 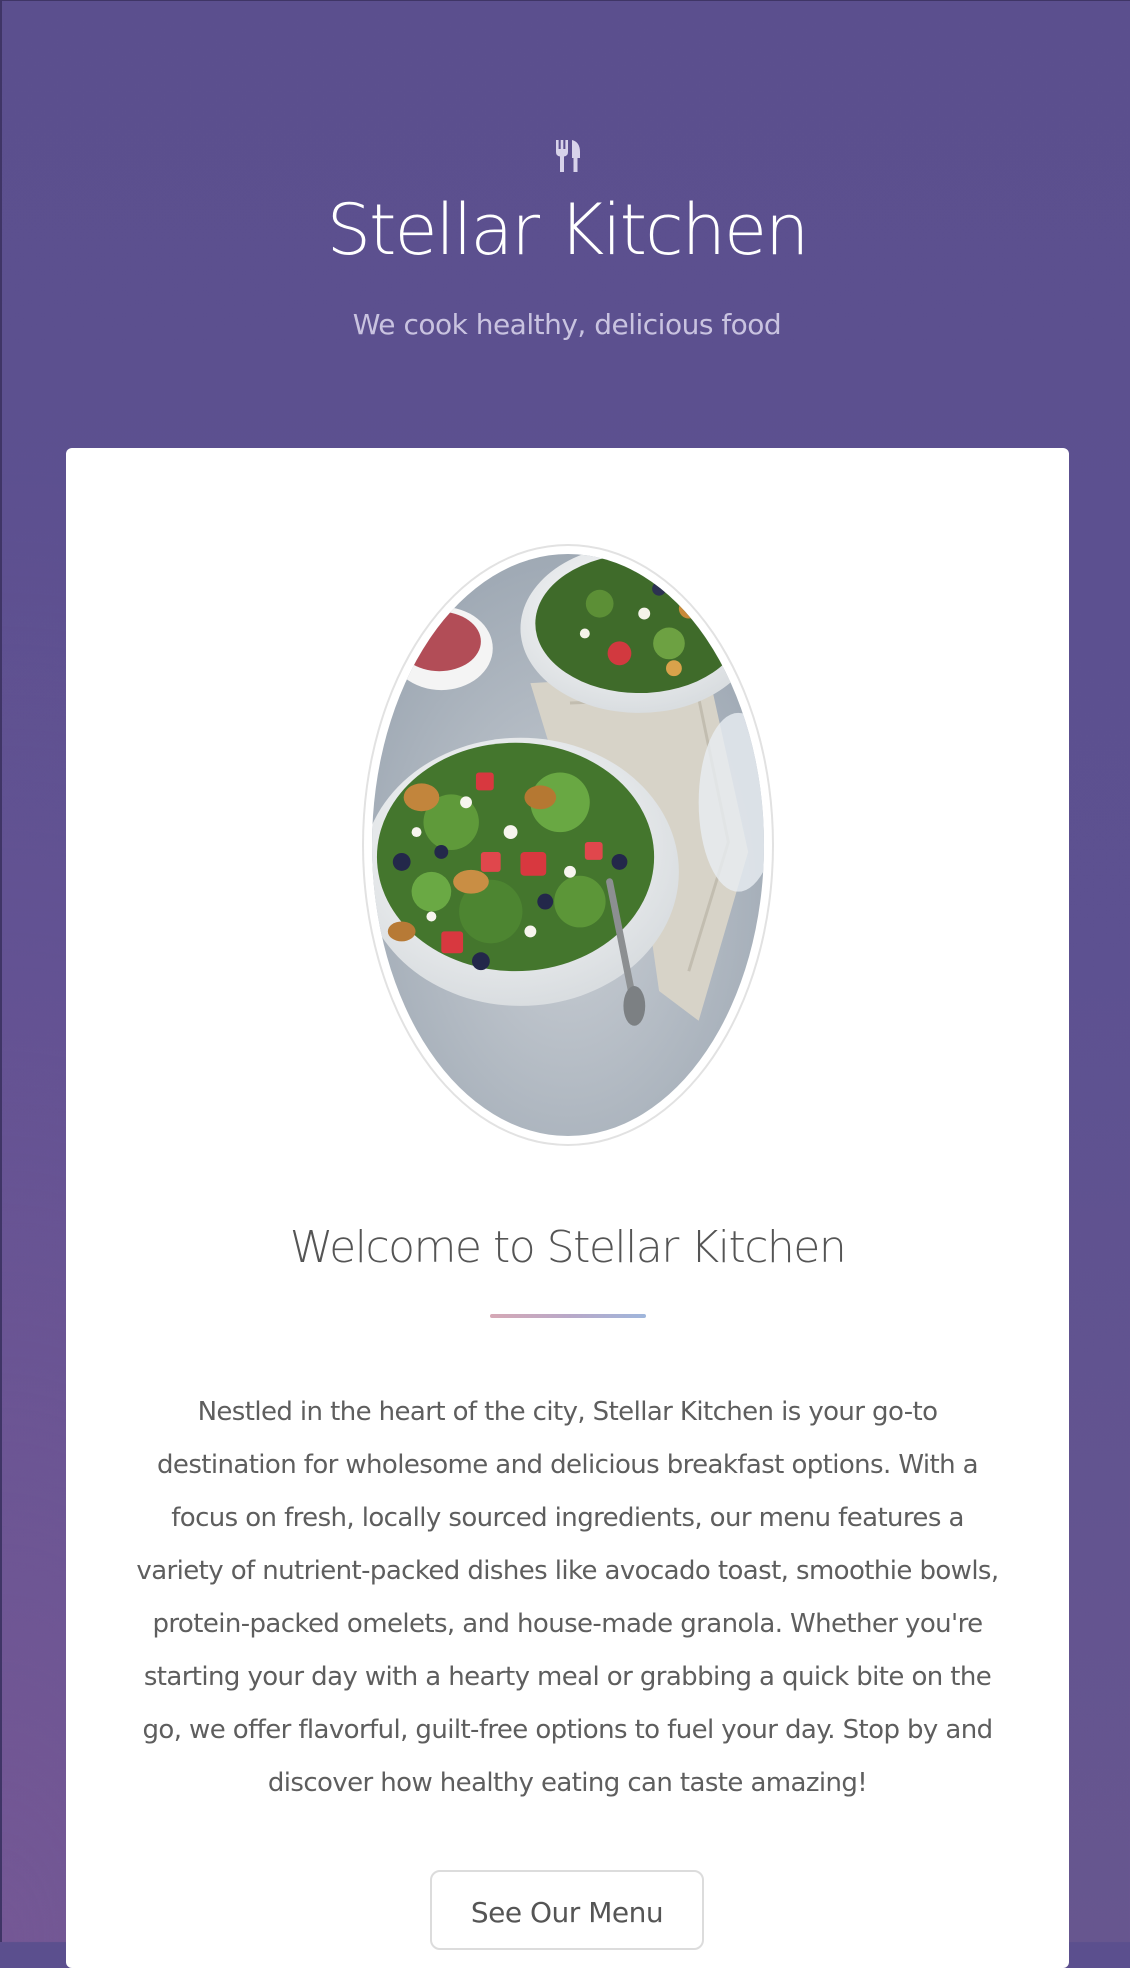 What do you see at coordinates (568, 1247) in the screenshot?
I see `welcome-heading: Welcome to Stellar Kitchen` at bounding box center [568, 1247].